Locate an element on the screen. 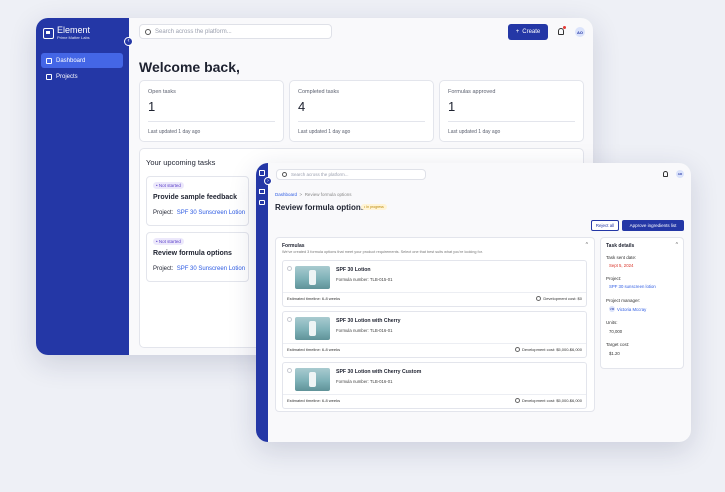  manager-avatar: VM is located at coordinates (612, 309).